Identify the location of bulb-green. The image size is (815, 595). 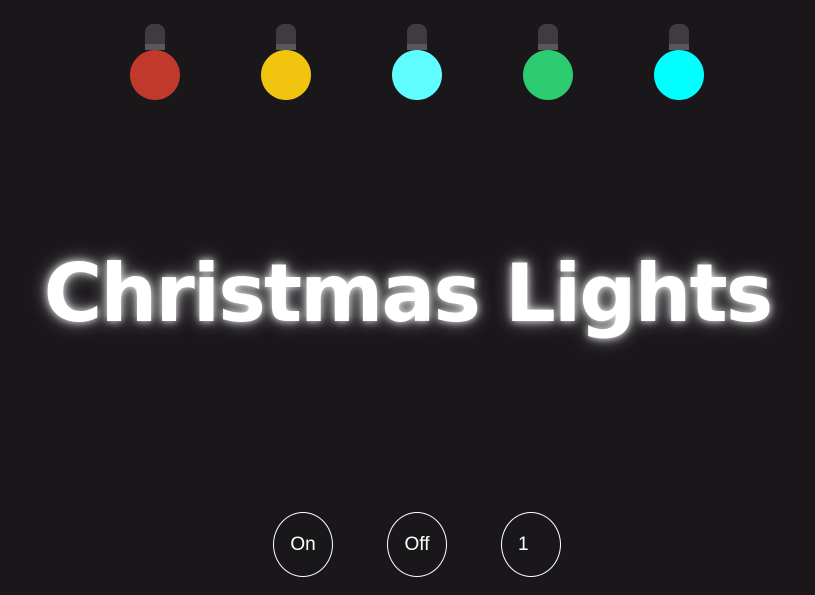
(548, 62).